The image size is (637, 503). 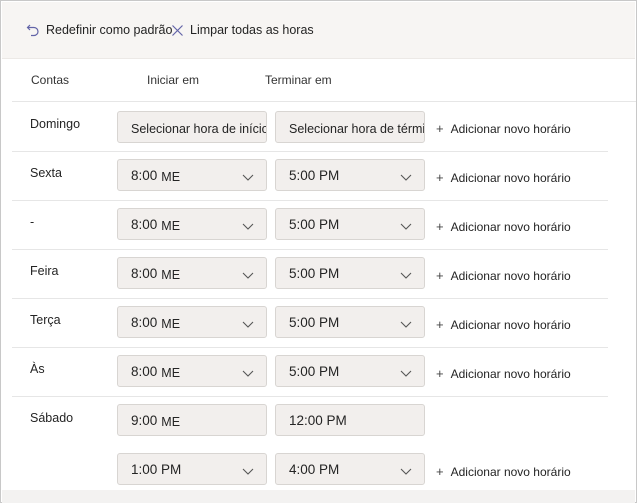 What do you see at coordinates (357, 128) in the screenshot?
I see `end-time-value: Selecionar hora de término` at bounding box center [357, 128].